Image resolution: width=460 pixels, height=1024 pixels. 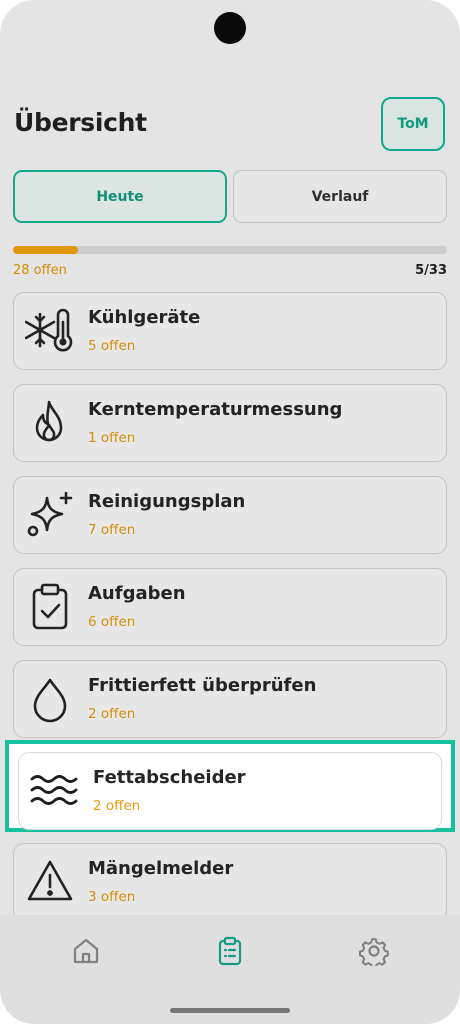 I want to click on category-card-reinigungsplan: Reinigungsplan 7 offen, so click(x=230, y=515).